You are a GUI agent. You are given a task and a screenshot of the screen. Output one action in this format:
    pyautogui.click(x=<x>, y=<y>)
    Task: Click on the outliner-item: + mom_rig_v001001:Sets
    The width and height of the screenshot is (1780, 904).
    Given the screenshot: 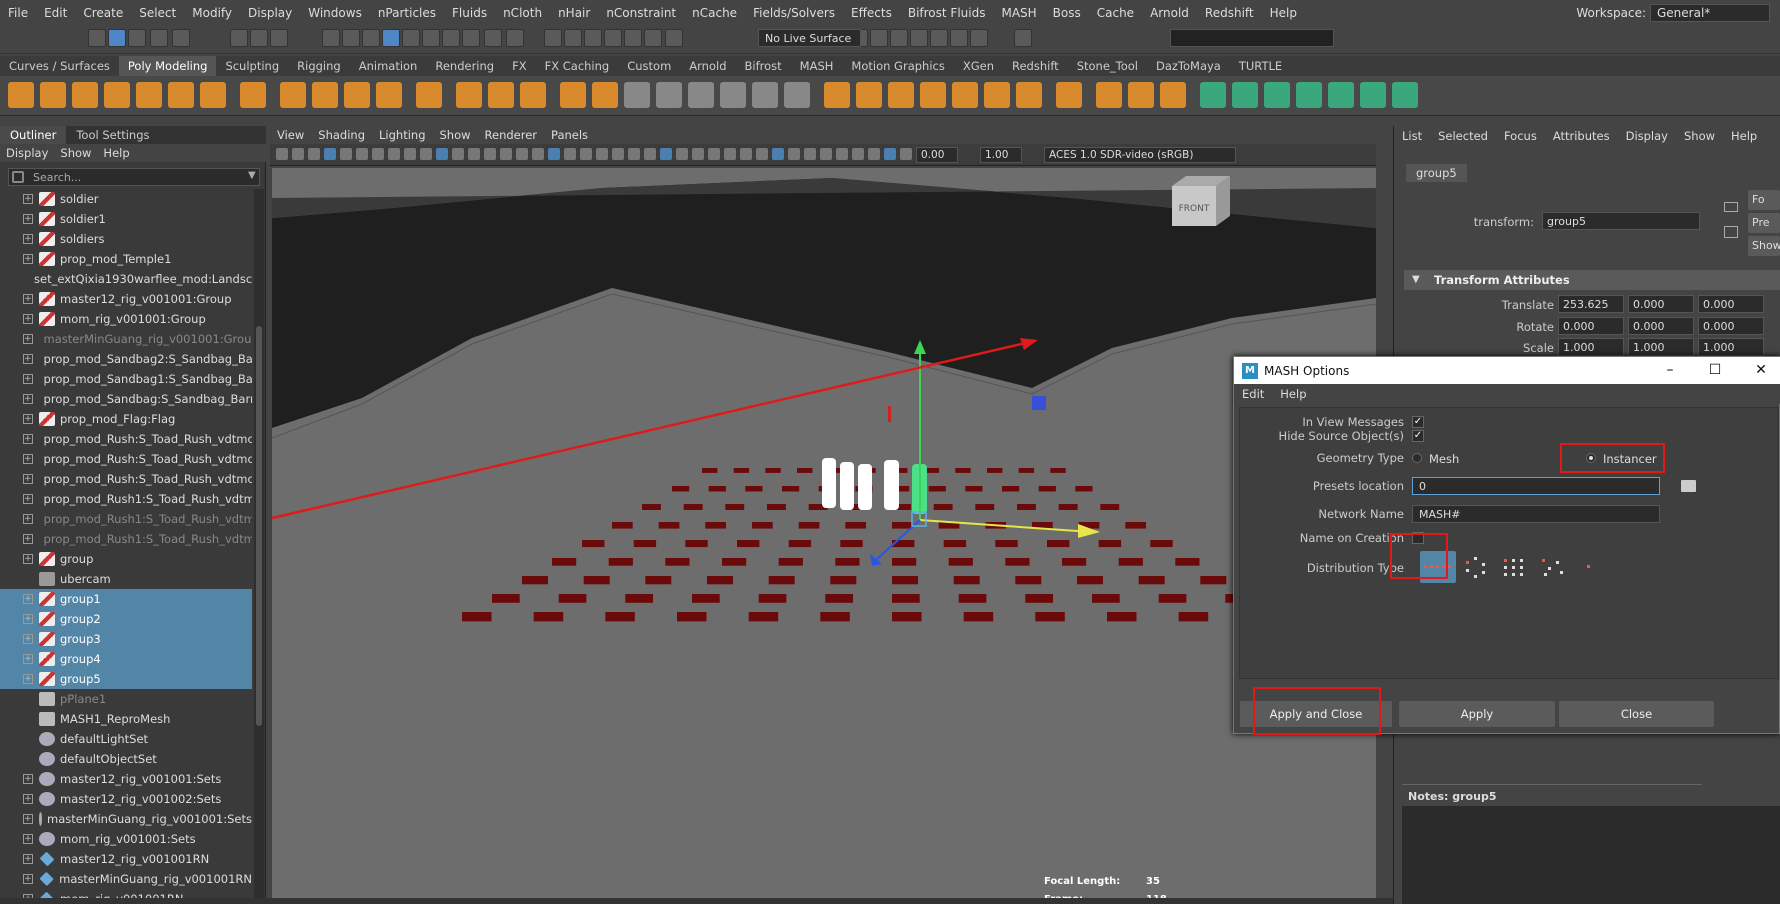 What is the action you would take?
    pyautogui.click(x=126, y=839)
    